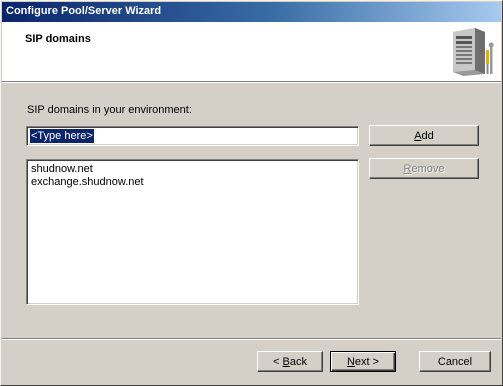 The image size is (503, 386). I want to click on list-item: shudnow.net, so click(62, 169).